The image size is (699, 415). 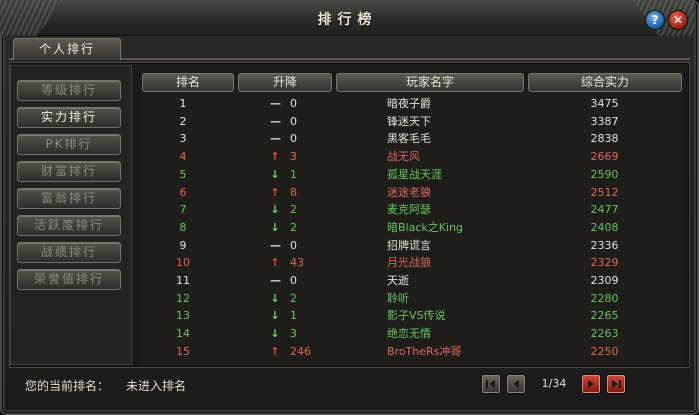 What do you see at coordinates (183, 139) in the screenshot?
I see `rank-cell: 3` at bounding box center [183, 139].